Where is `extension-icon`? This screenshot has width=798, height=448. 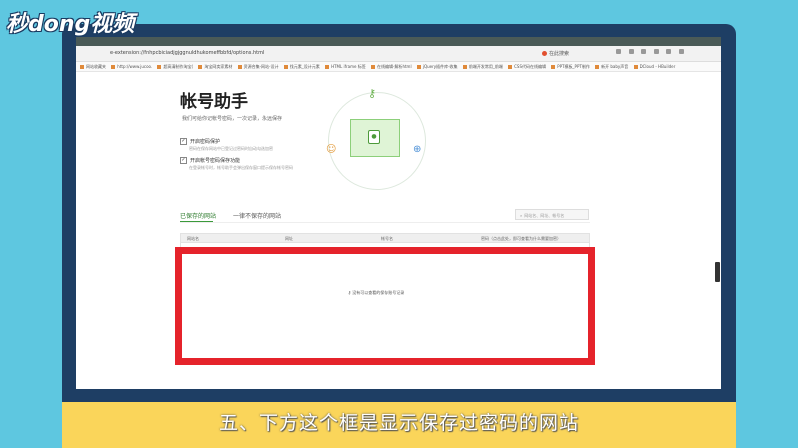
extension-icon is located at coordinates (618, 51).